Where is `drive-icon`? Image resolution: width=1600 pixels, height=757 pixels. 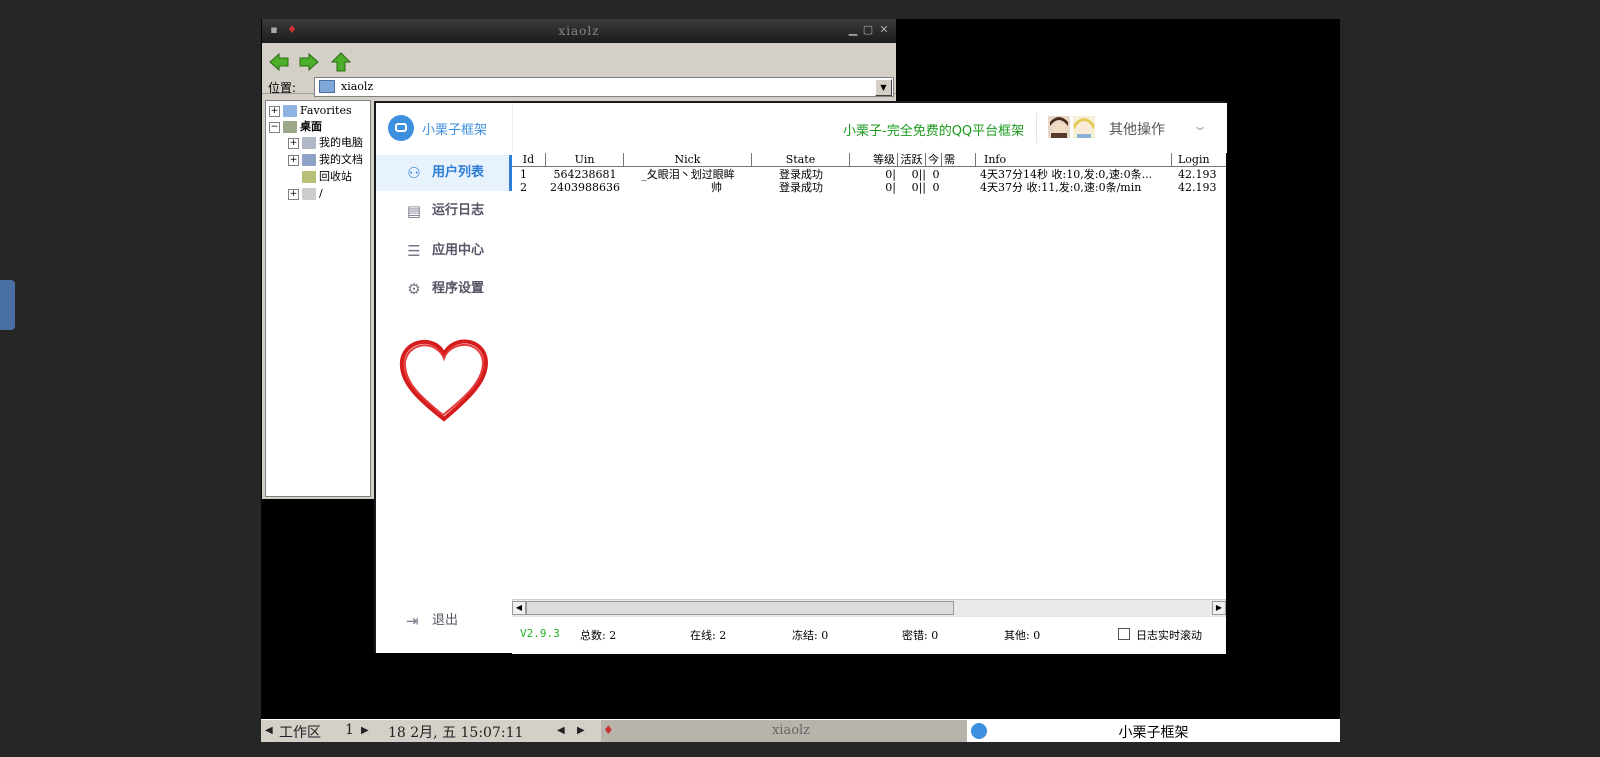
drive-icon is located at coordinates (309, 194).